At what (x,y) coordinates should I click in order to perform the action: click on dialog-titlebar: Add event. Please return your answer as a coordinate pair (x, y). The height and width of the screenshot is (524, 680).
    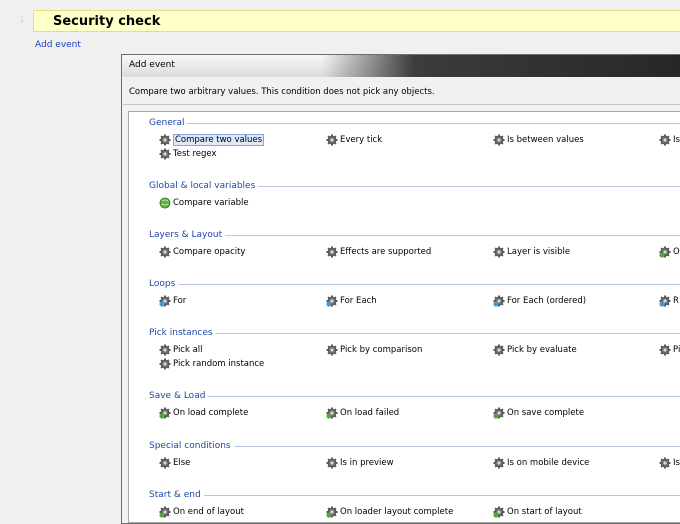
    Looking at the image, I should click on (401, 66).